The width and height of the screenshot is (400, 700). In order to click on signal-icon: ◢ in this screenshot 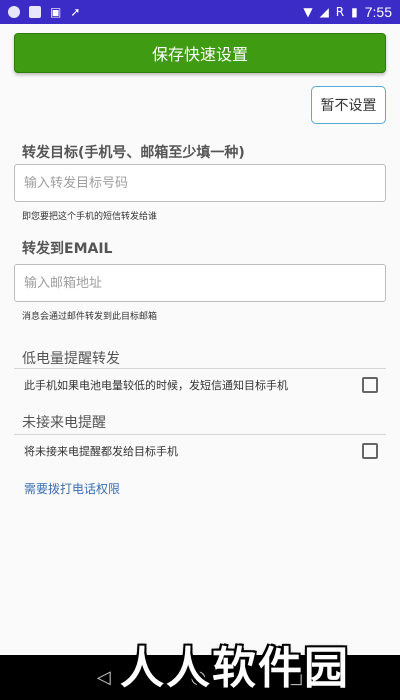, I will do `click(324, 12)`.